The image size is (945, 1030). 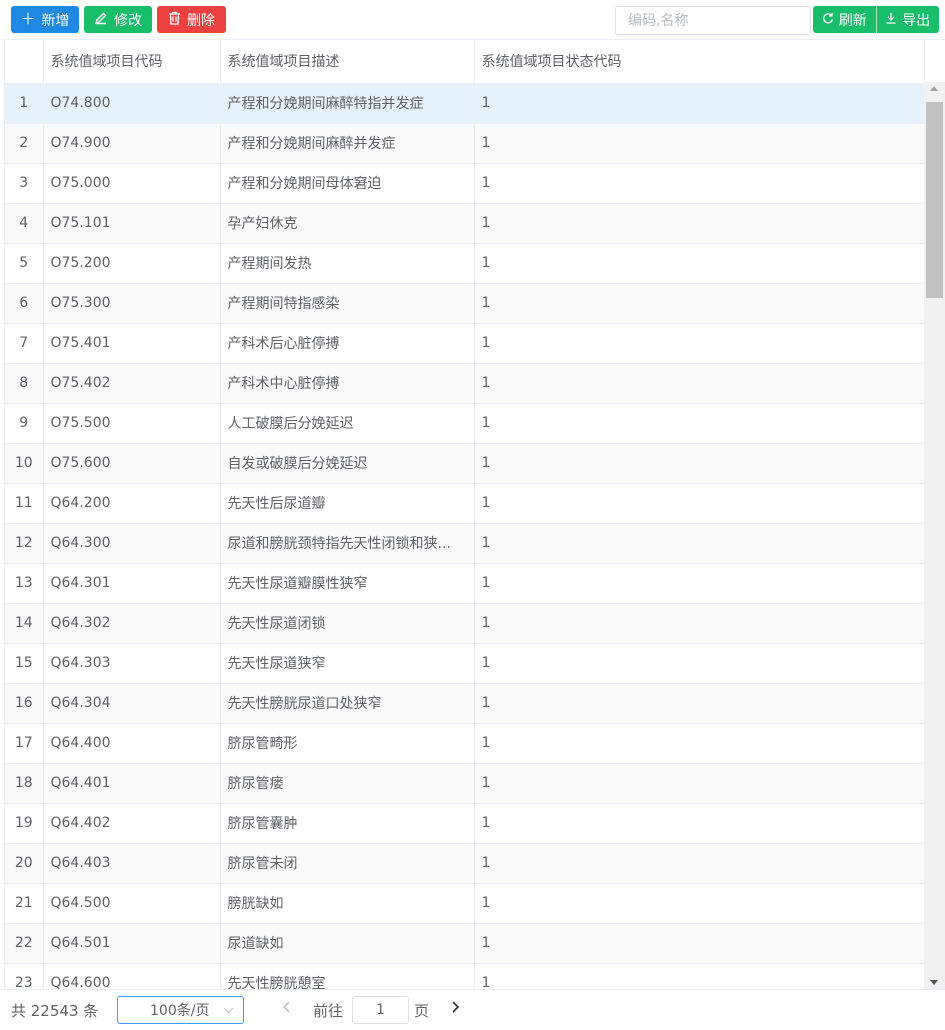 What do you see at coordinates (347, 743) in the screenshot?
I see `row-description: 脐尿管畸形` at bounding box center [347, 743].